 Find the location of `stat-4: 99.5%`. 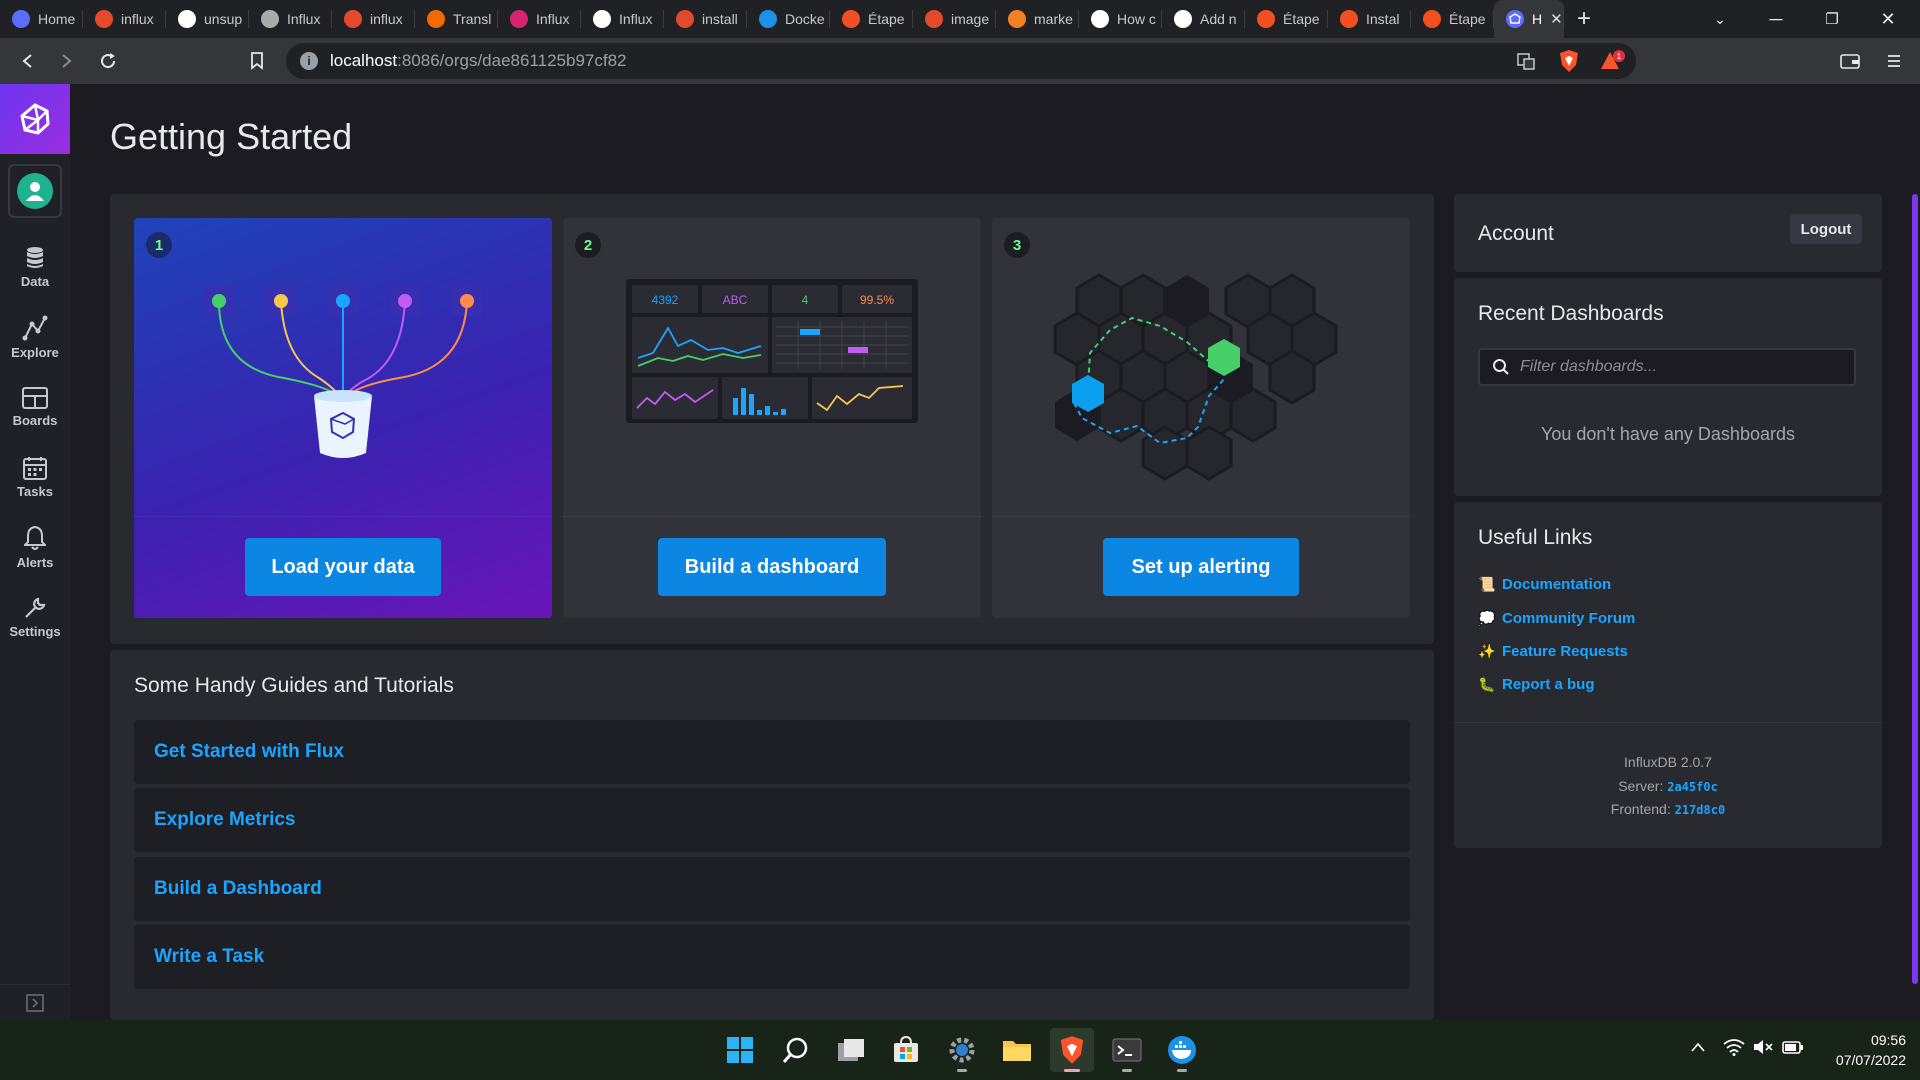

stat-4: 99.5% is located at coordinates (877, 300).